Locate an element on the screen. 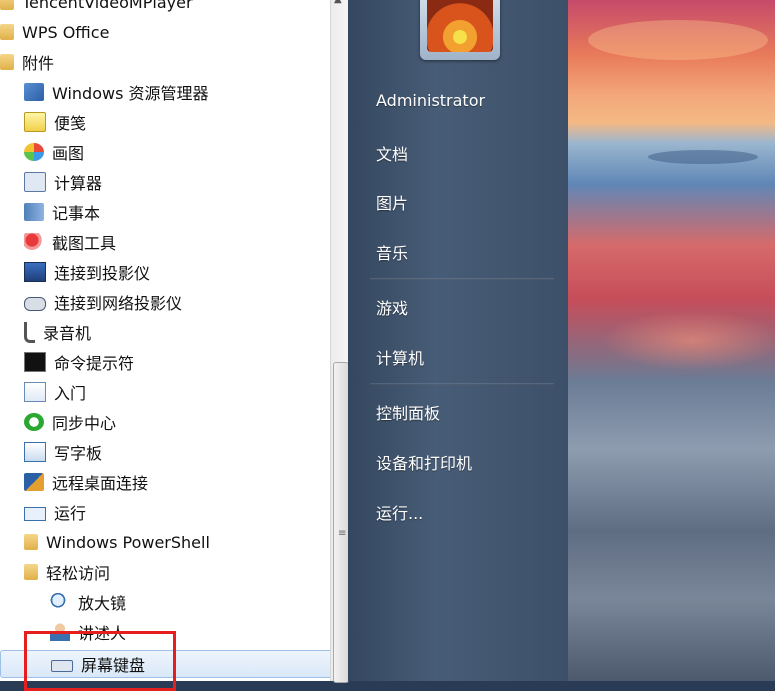 Image resolution: width=775 pixels, height=691 pixels. user-picture-frame is located at coordinates (460, 30).